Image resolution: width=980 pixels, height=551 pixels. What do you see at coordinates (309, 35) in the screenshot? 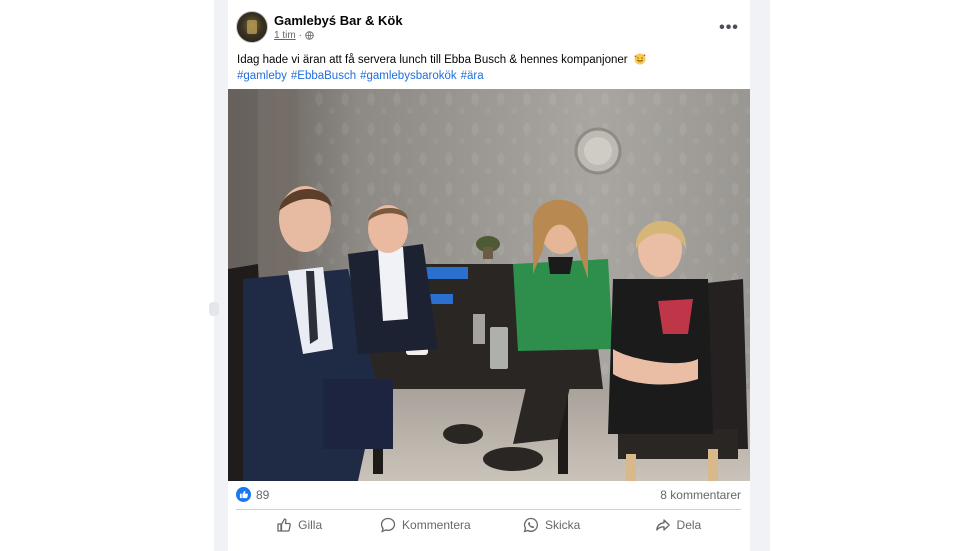
I see `globe-icon` at bounding box center [309, 35].